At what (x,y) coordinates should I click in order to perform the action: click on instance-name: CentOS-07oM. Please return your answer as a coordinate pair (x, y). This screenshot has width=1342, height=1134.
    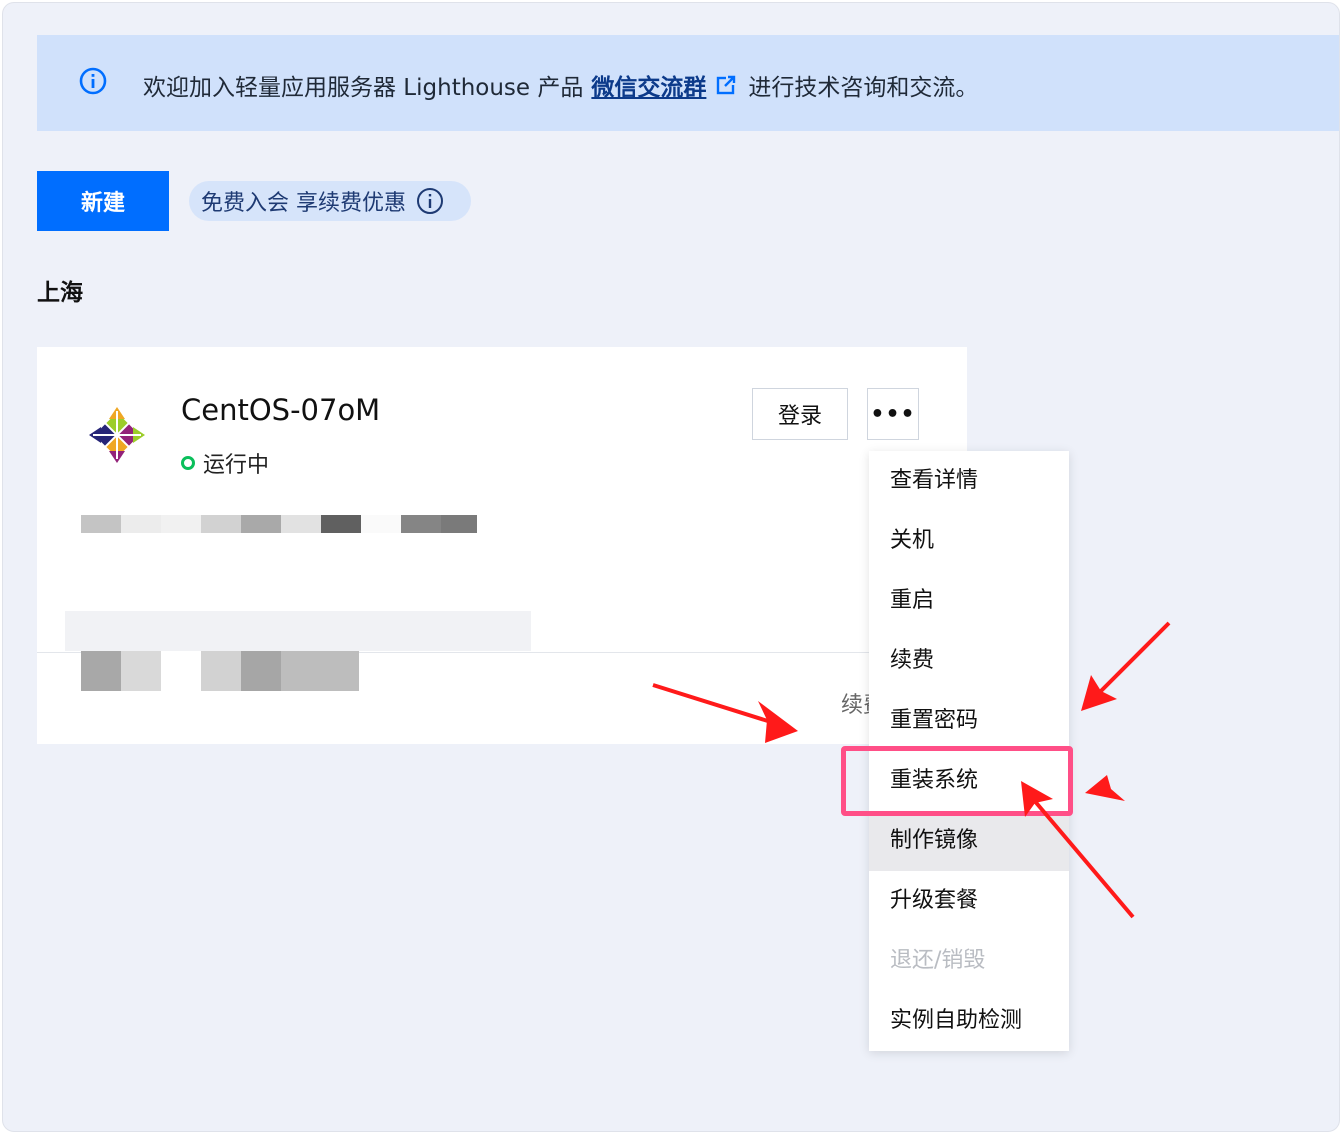
    Looking at the image, I should click on (280, 410).